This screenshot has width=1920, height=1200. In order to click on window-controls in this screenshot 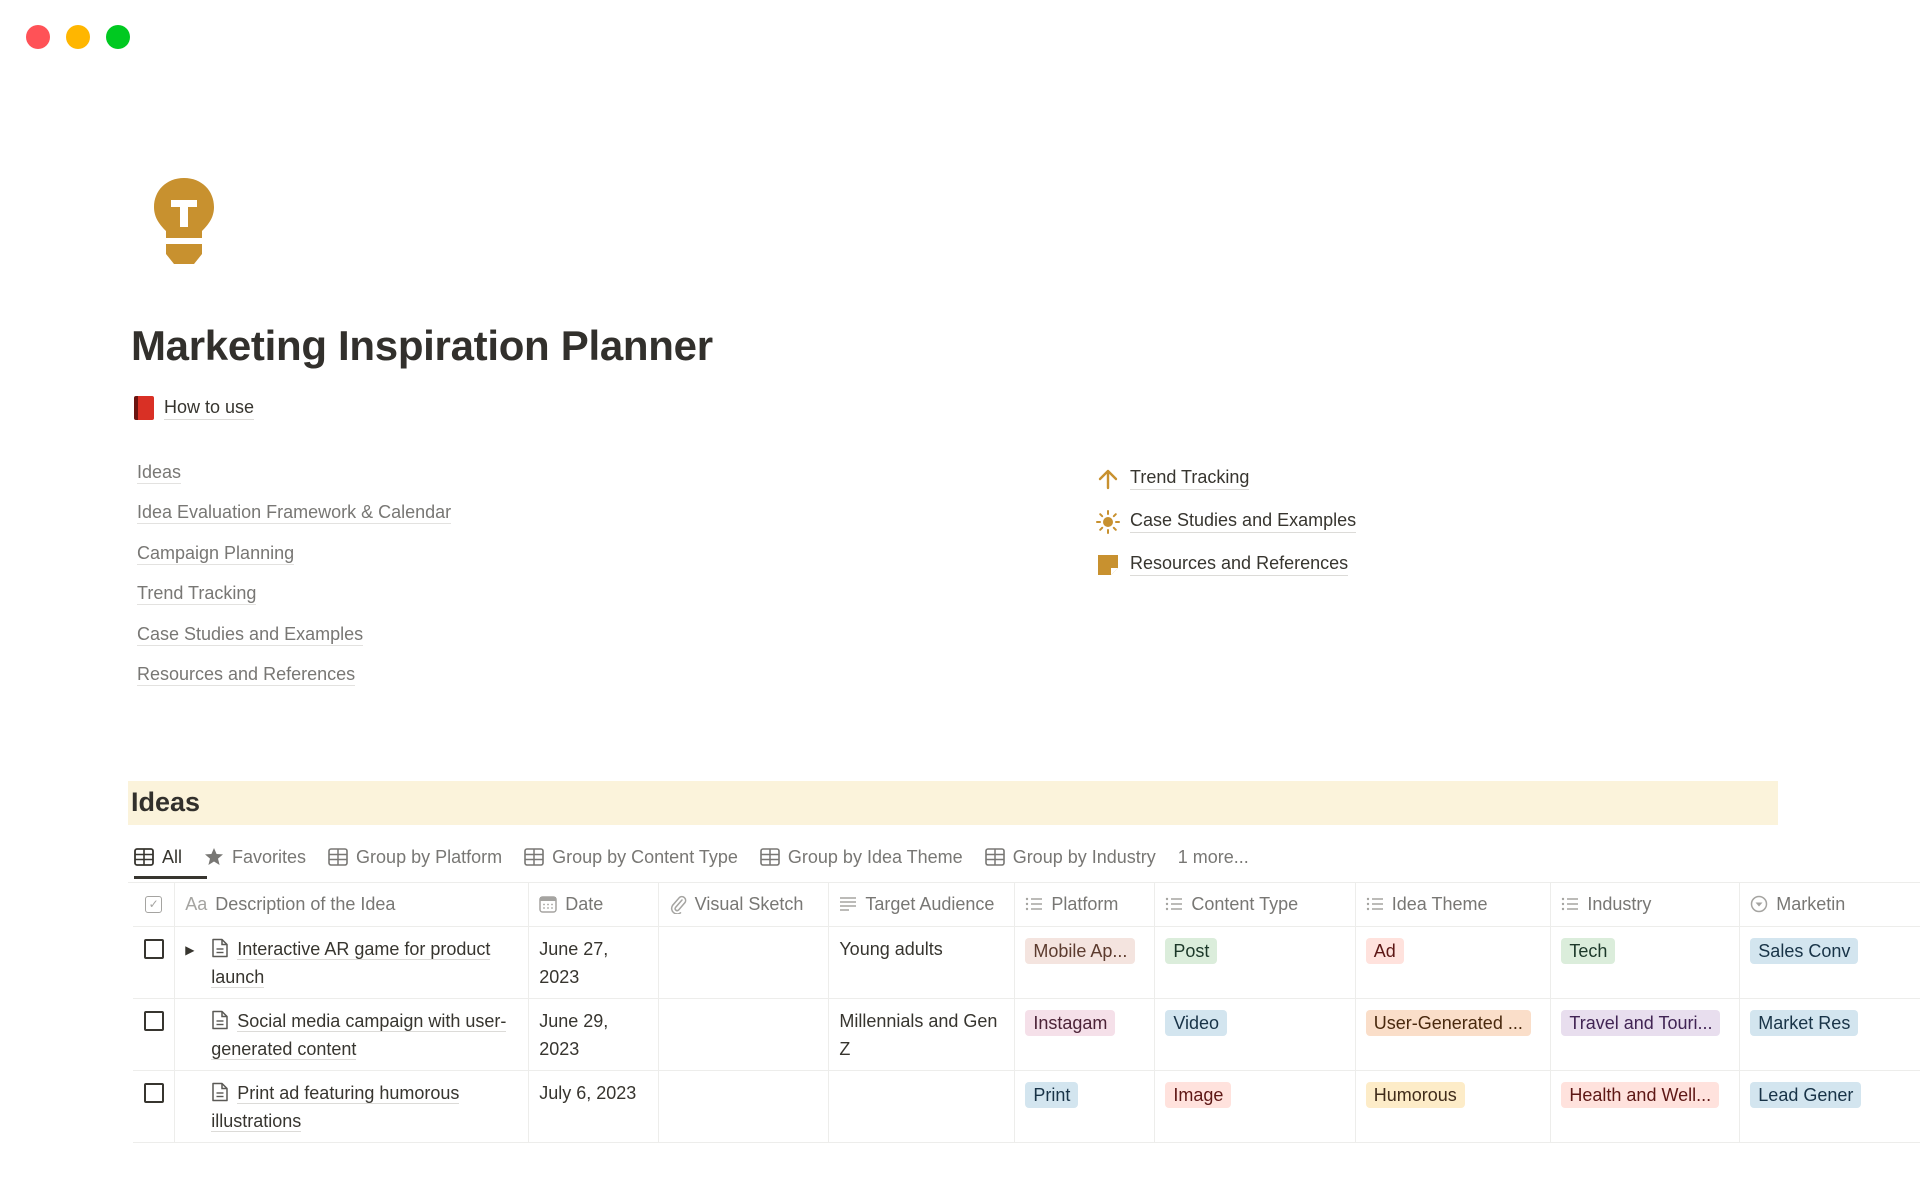, I will do `click(78, 37)`.